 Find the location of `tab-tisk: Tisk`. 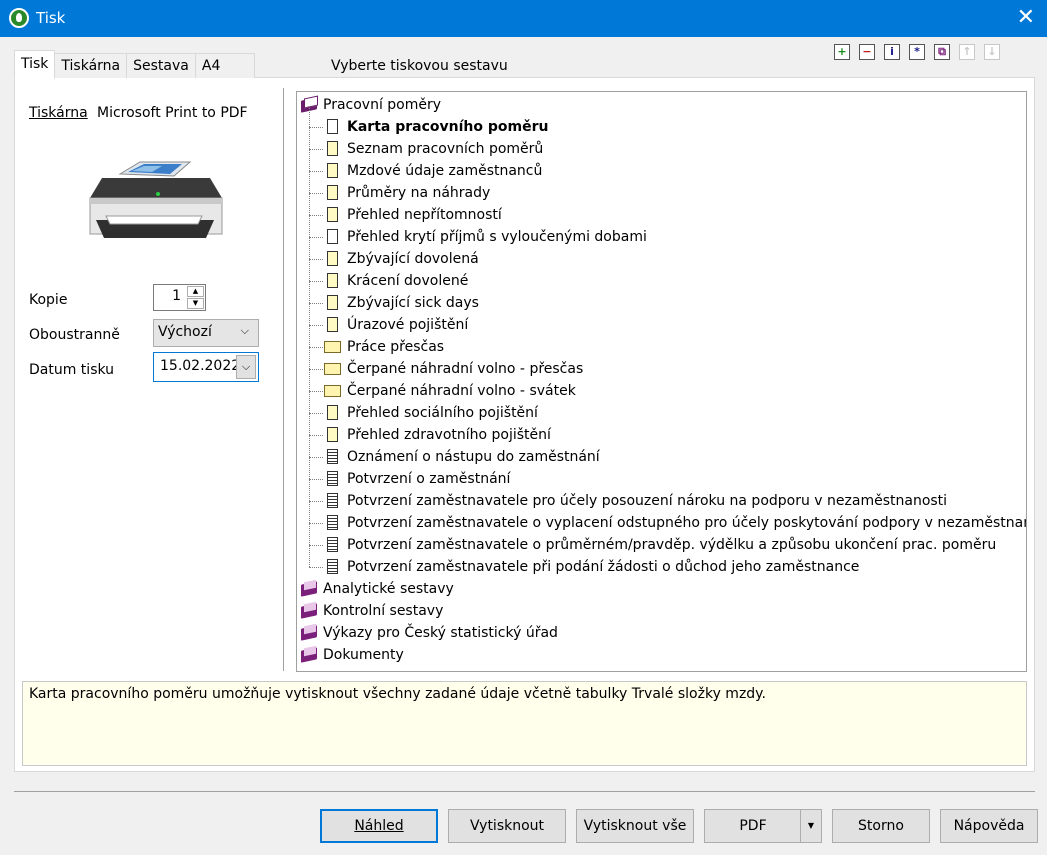

tab-tisk: Tisk is located at coordinates (35, 64).